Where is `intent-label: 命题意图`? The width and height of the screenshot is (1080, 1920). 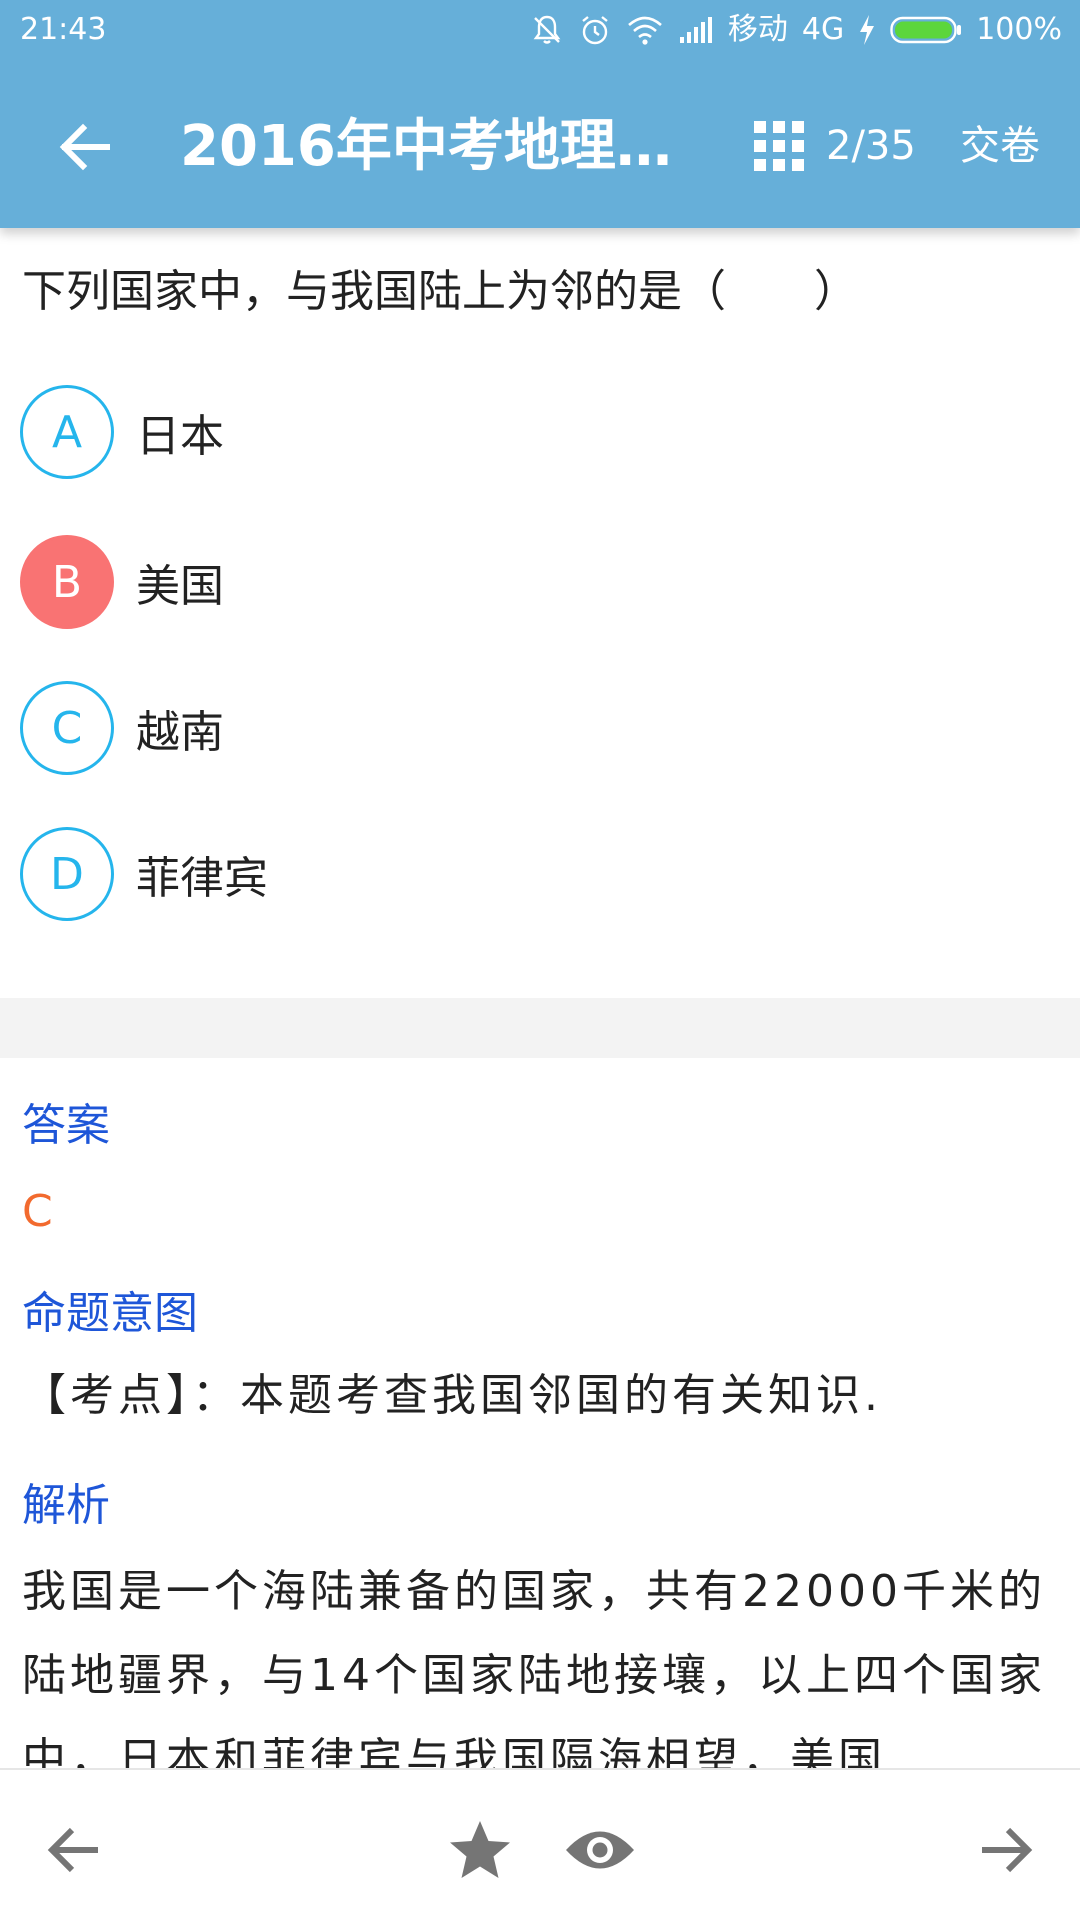 intent-label: 命题意图 is located at coordinates (110, 1313).